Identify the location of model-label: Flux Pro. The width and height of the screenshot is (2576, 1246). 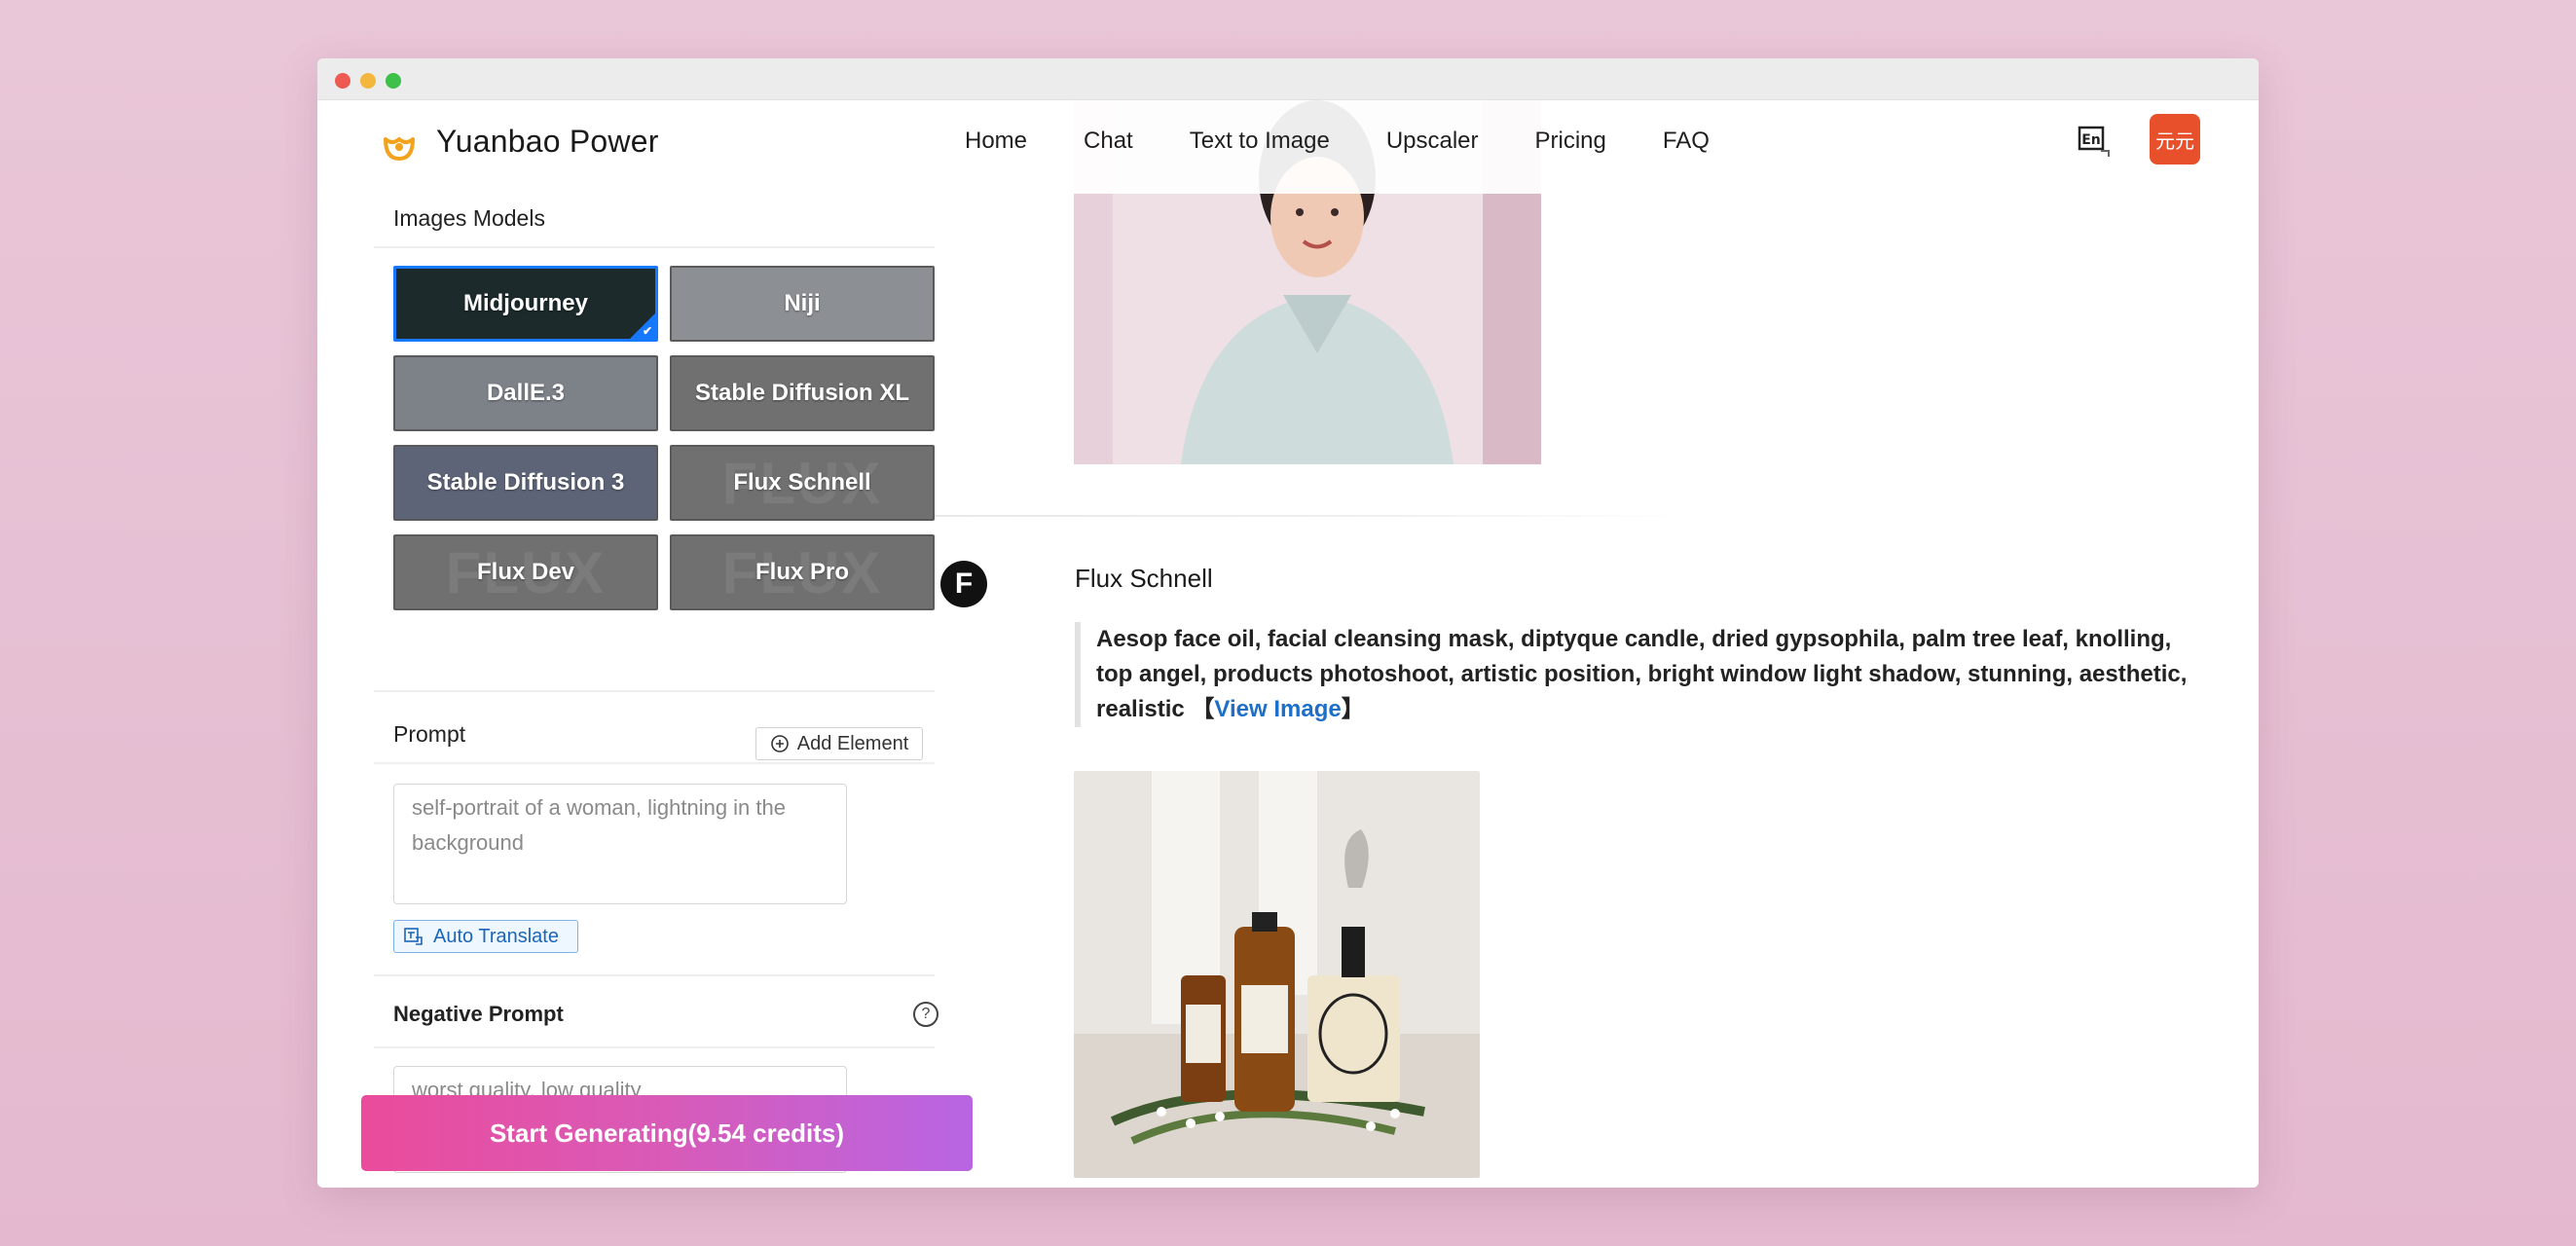
(801, 572).